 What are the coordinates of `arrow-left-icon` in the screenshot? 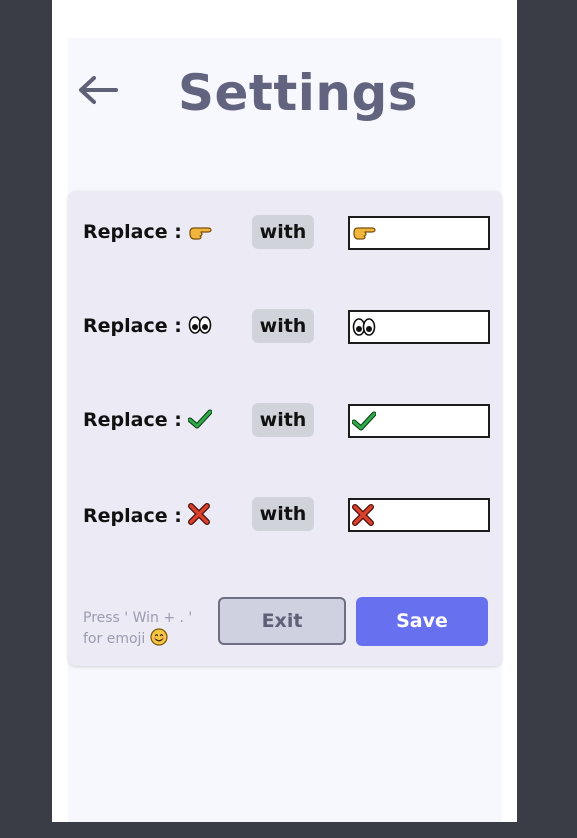 It's located at (98, 90).